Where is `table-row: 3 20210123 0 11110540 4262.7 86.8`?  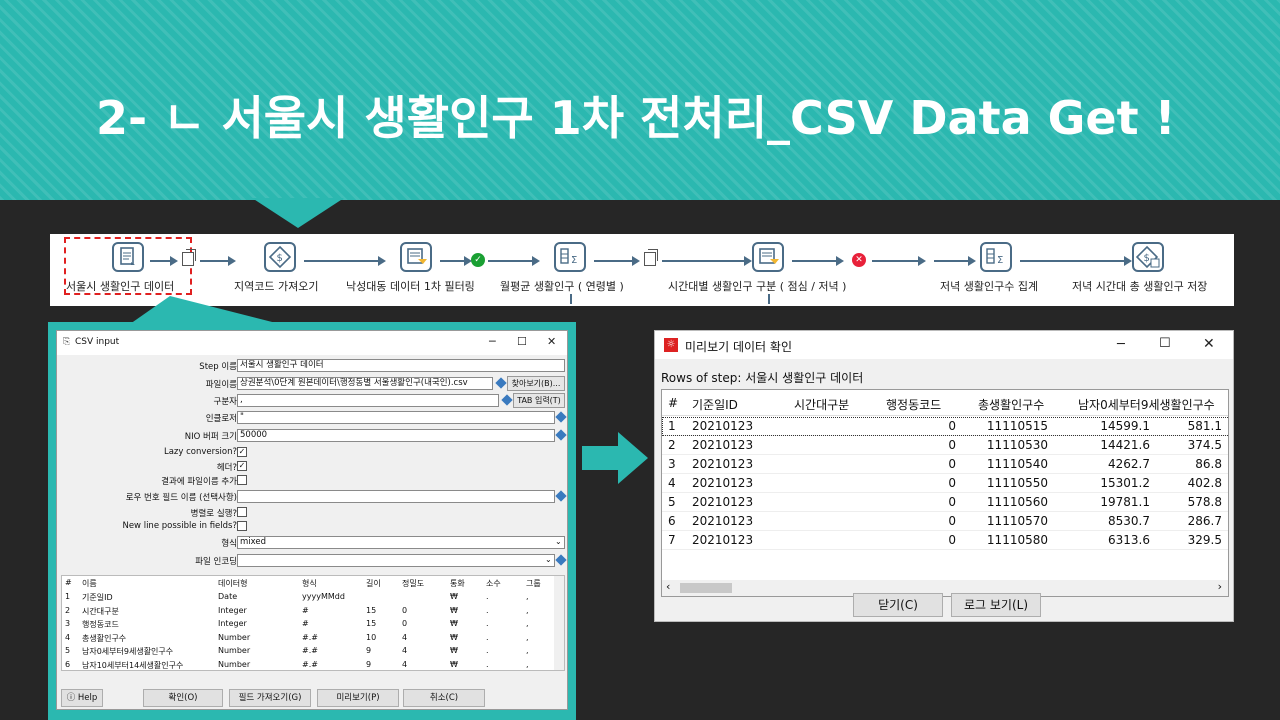 table-row: 3 20210123 0 11110540 4262.7 86.8 is located at coordinates (945, 464).